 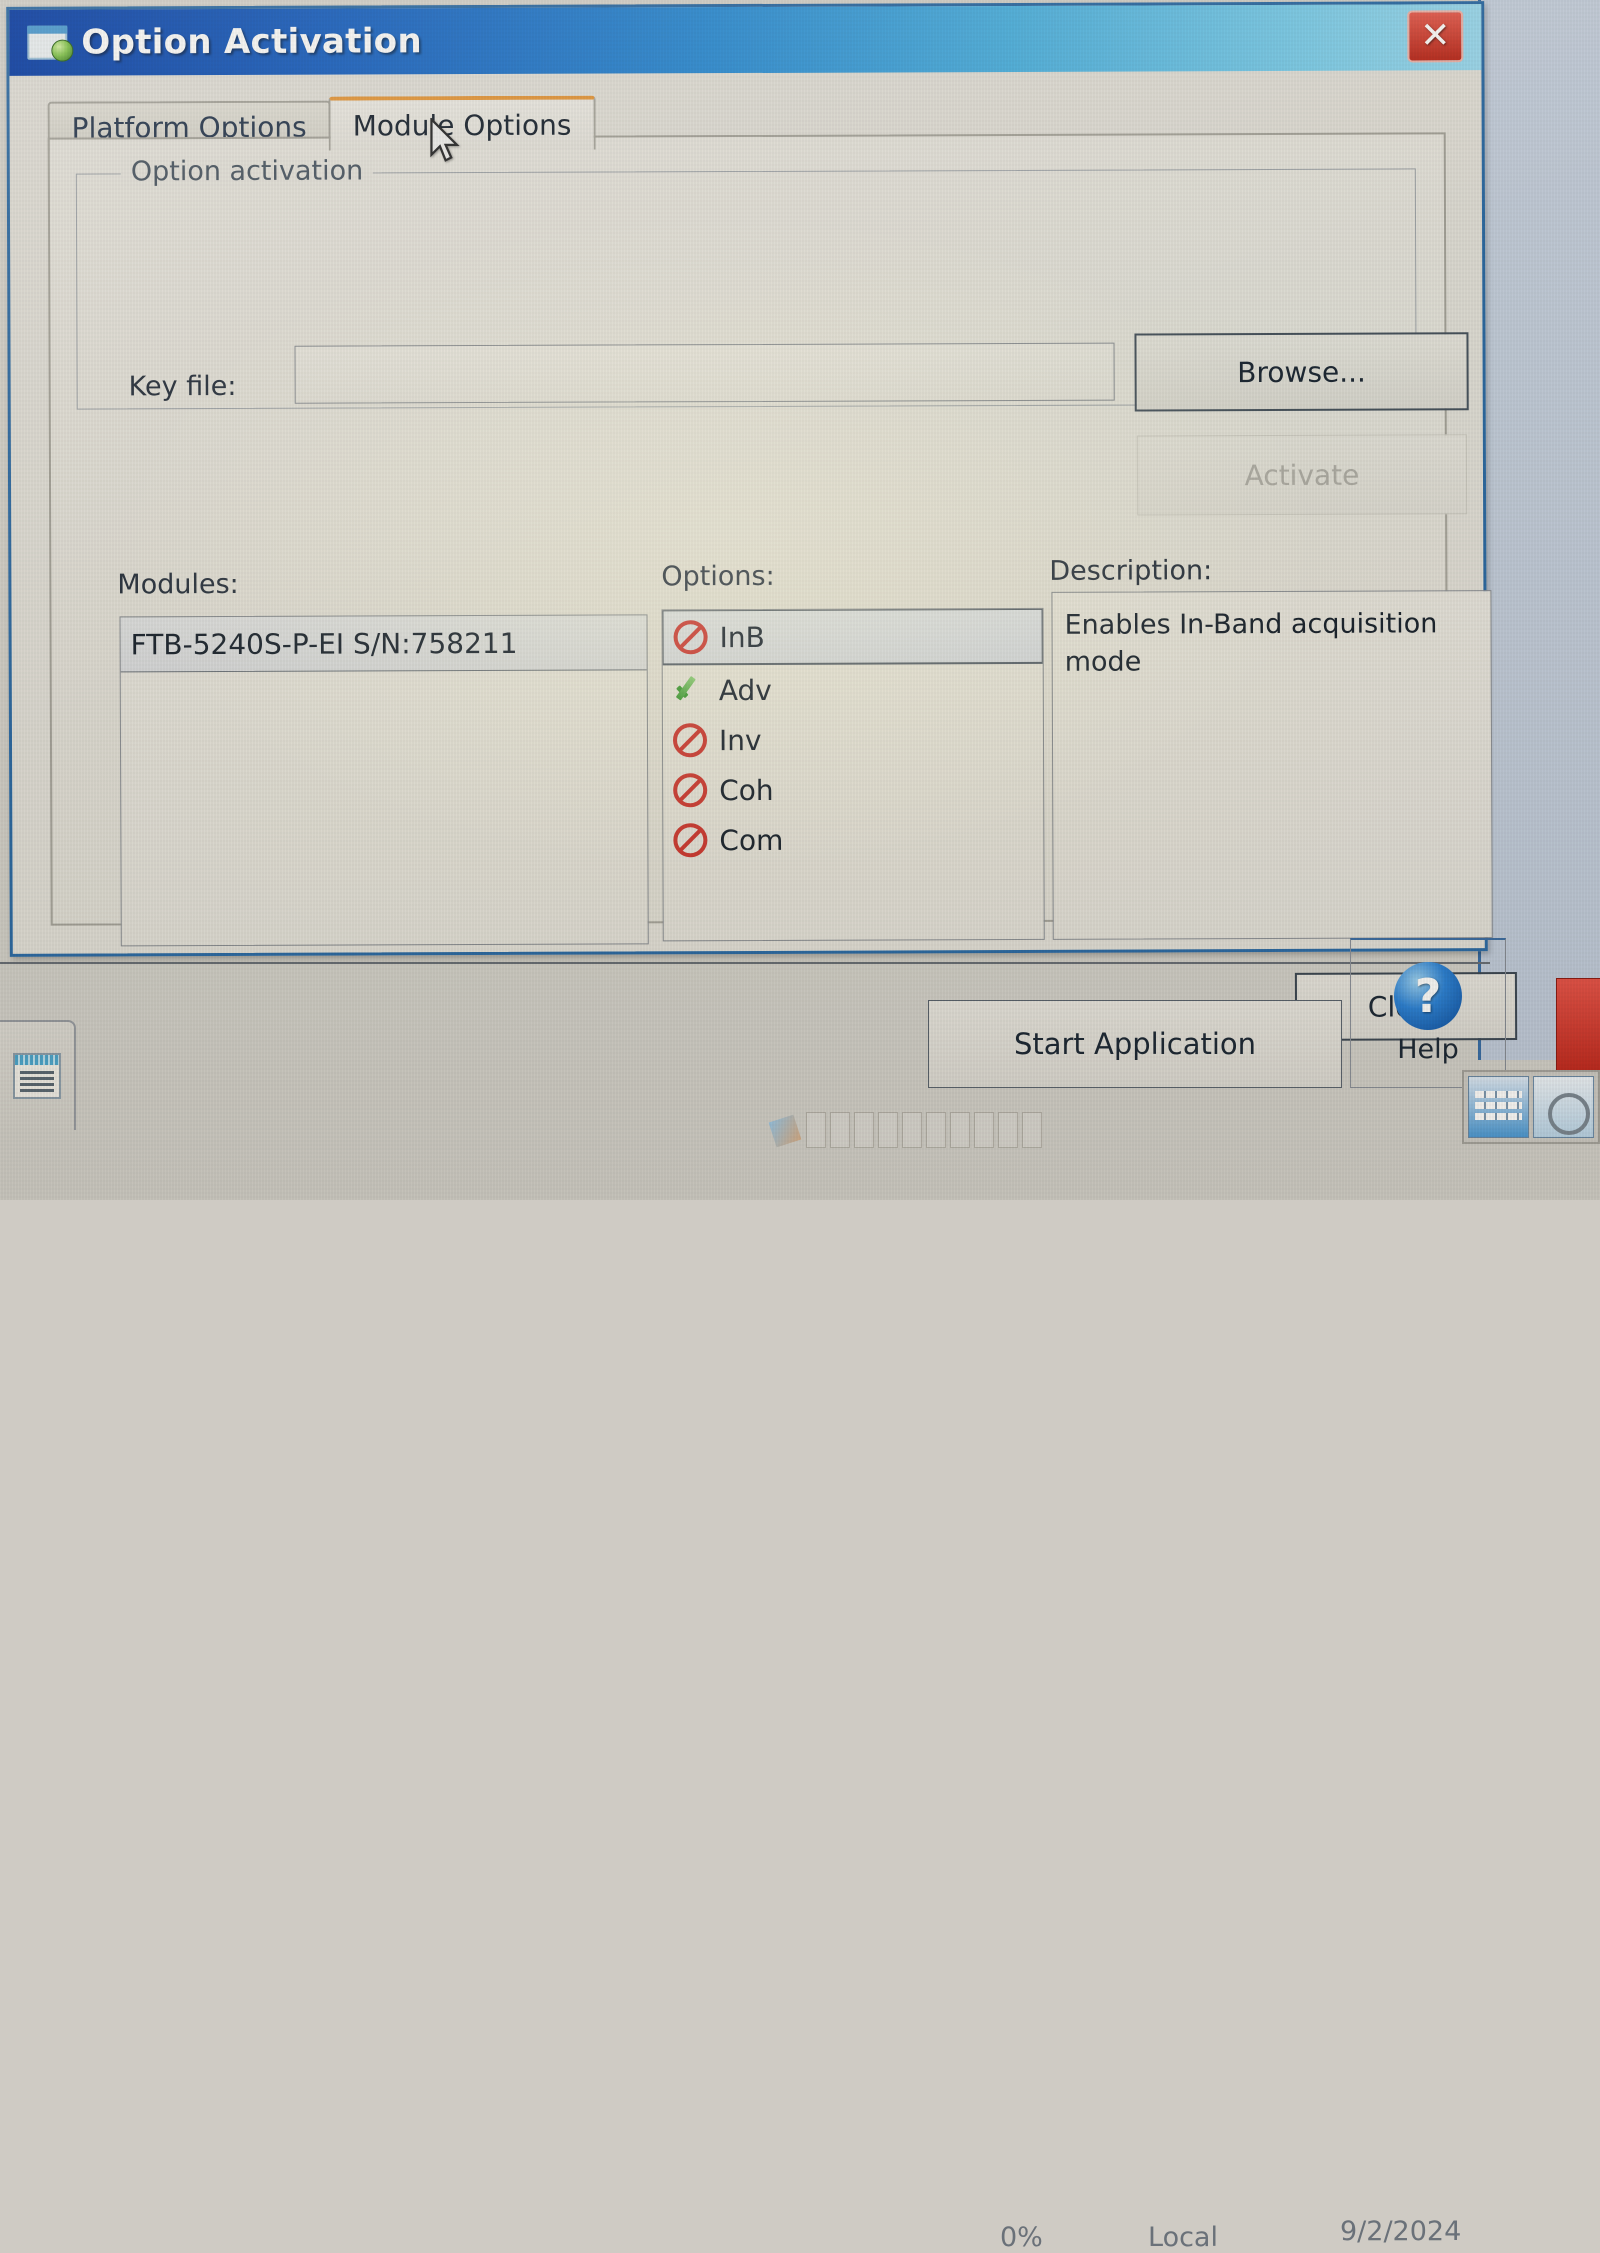 What do you see at coordinates (1428, 1049) in the screenshot?
I see `help-label: Help` at bounding box center [1428, 1049].